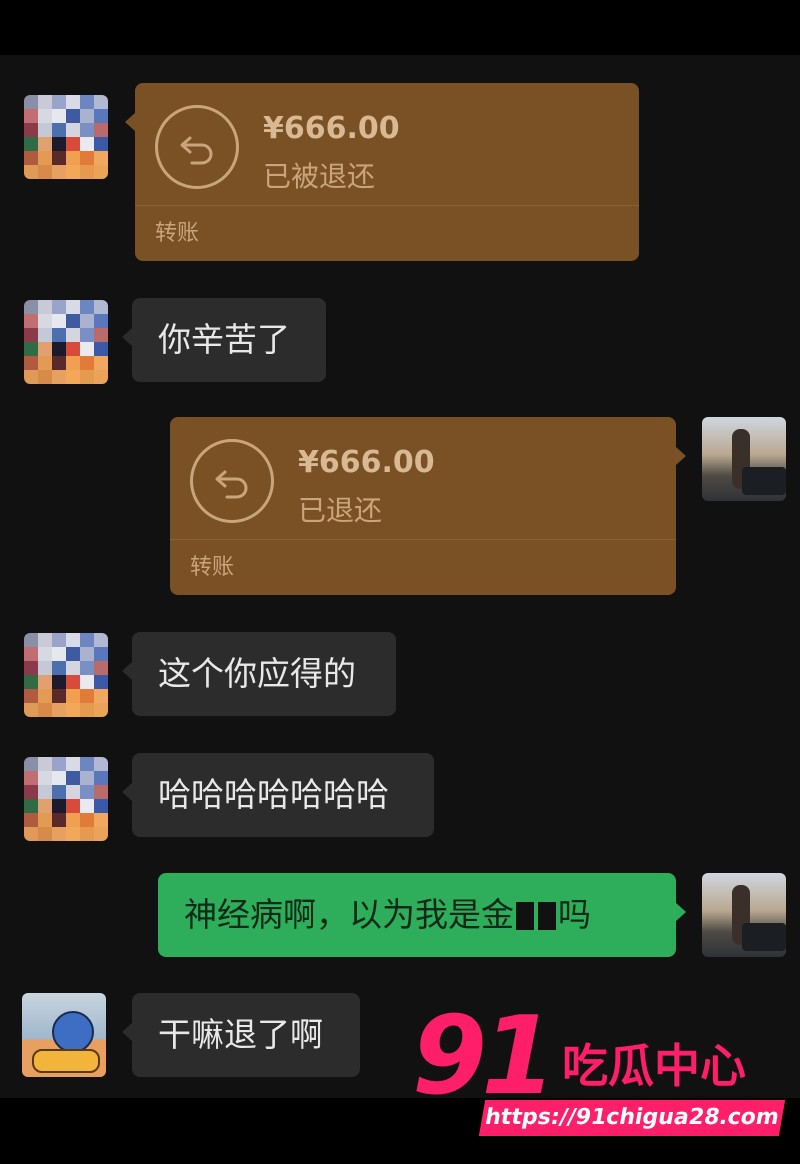 This screenshot has width=800, height=1164. Describe the element at coordinates (273, 794) in the screenshot. I see `message-text: 哈哈哈哈哈哈哈` at that location.